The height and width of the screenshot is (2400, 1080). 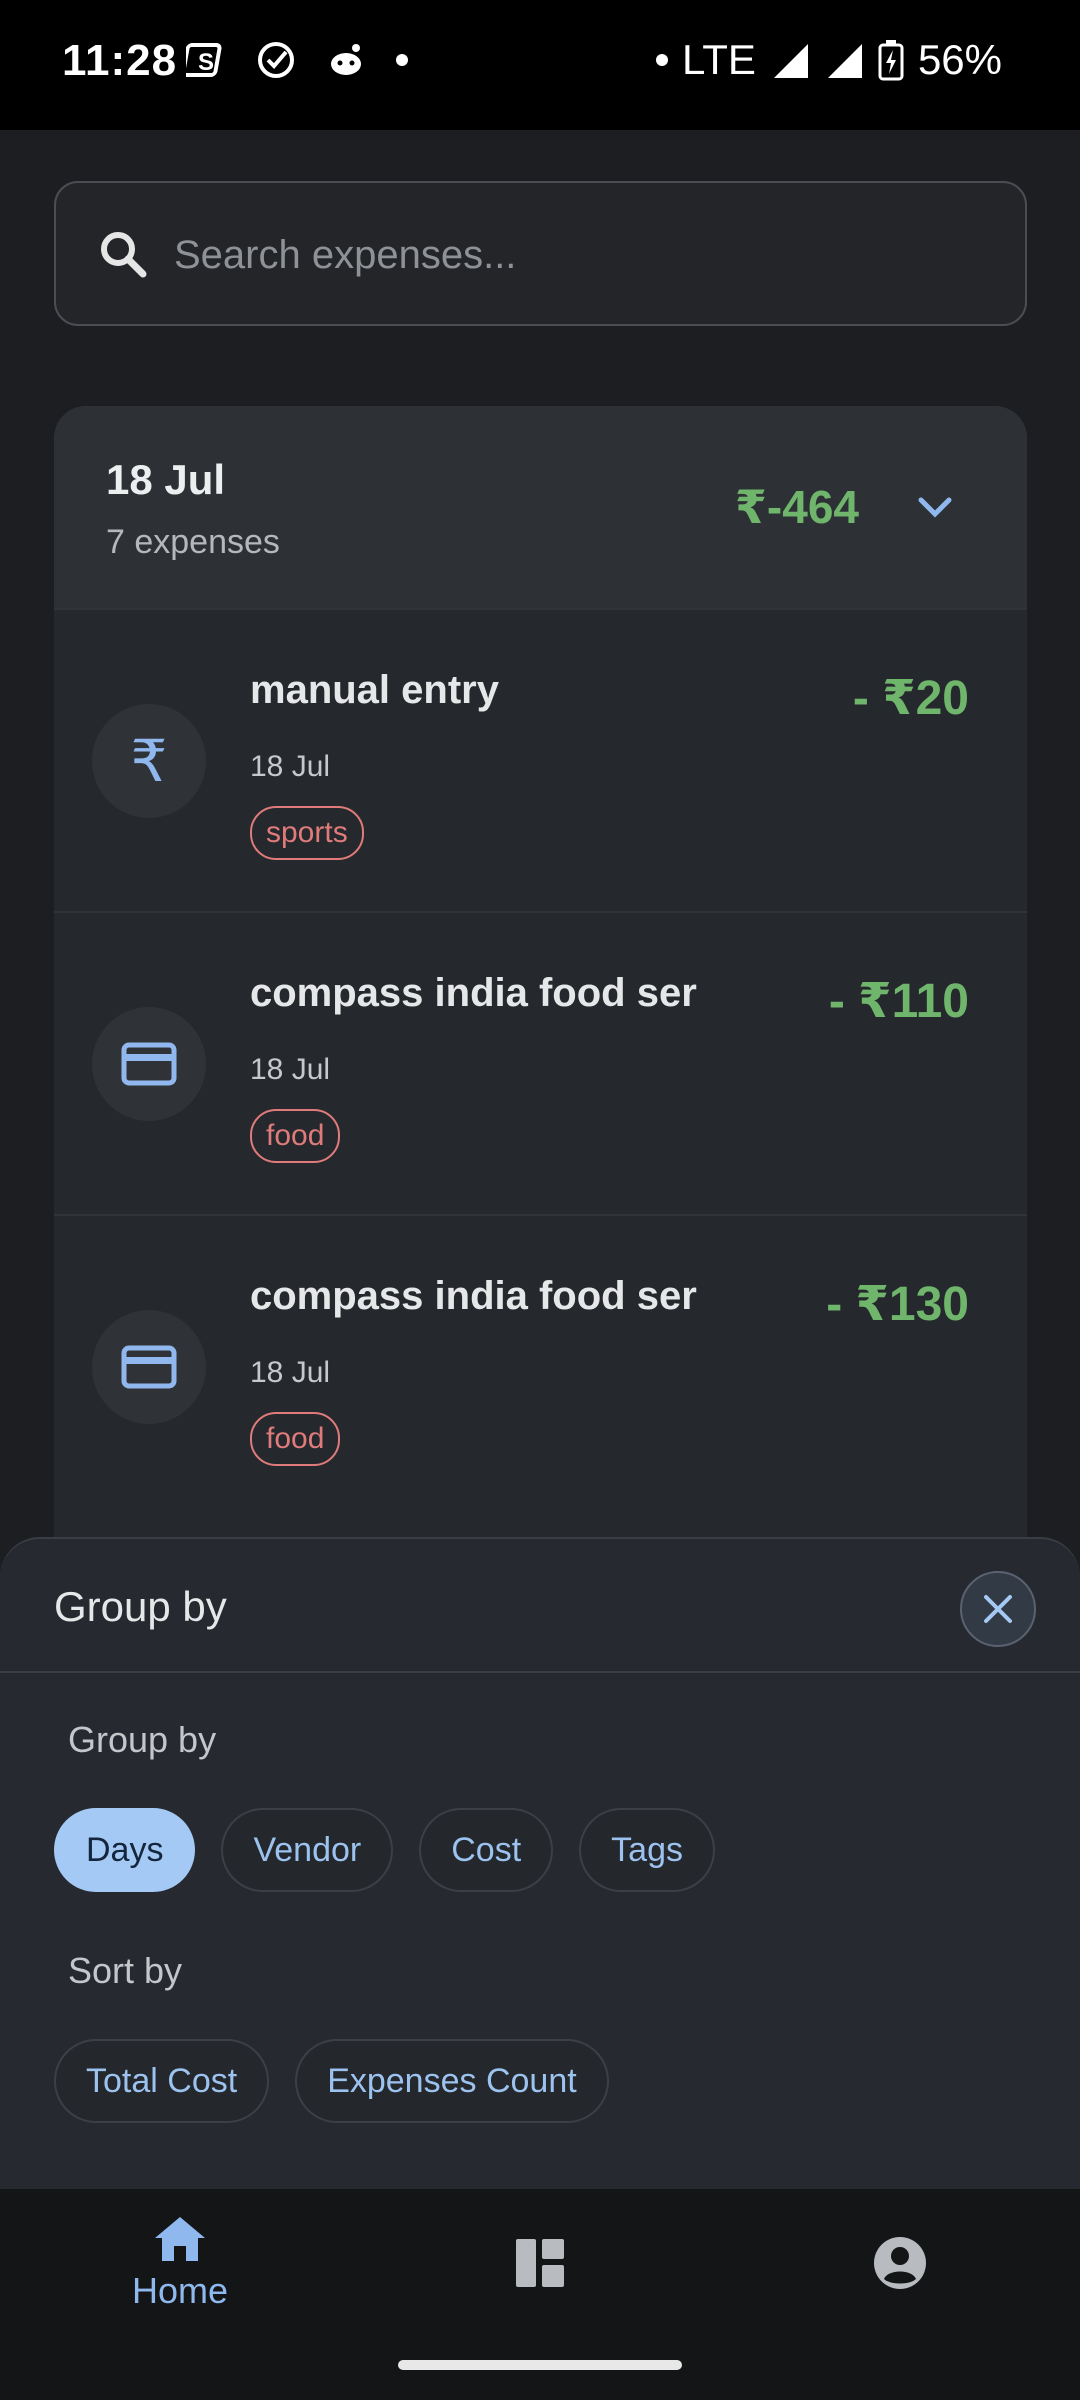 I want to click on group-total: ₹-464, so click(x=796, y=507).